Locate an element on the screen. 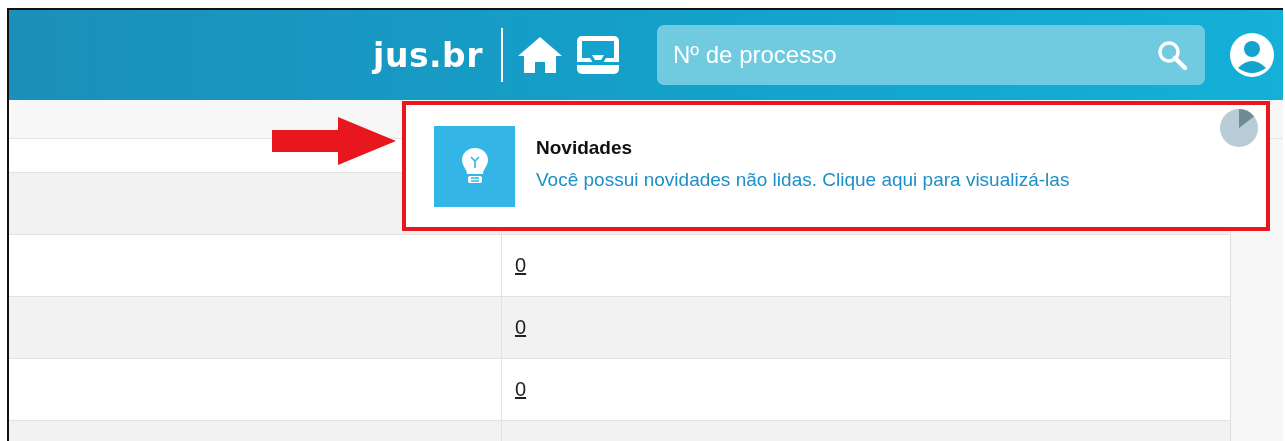 The height and width of the screenshot is (441, 1285). inbox-icon is located at coordinates (598, 55).